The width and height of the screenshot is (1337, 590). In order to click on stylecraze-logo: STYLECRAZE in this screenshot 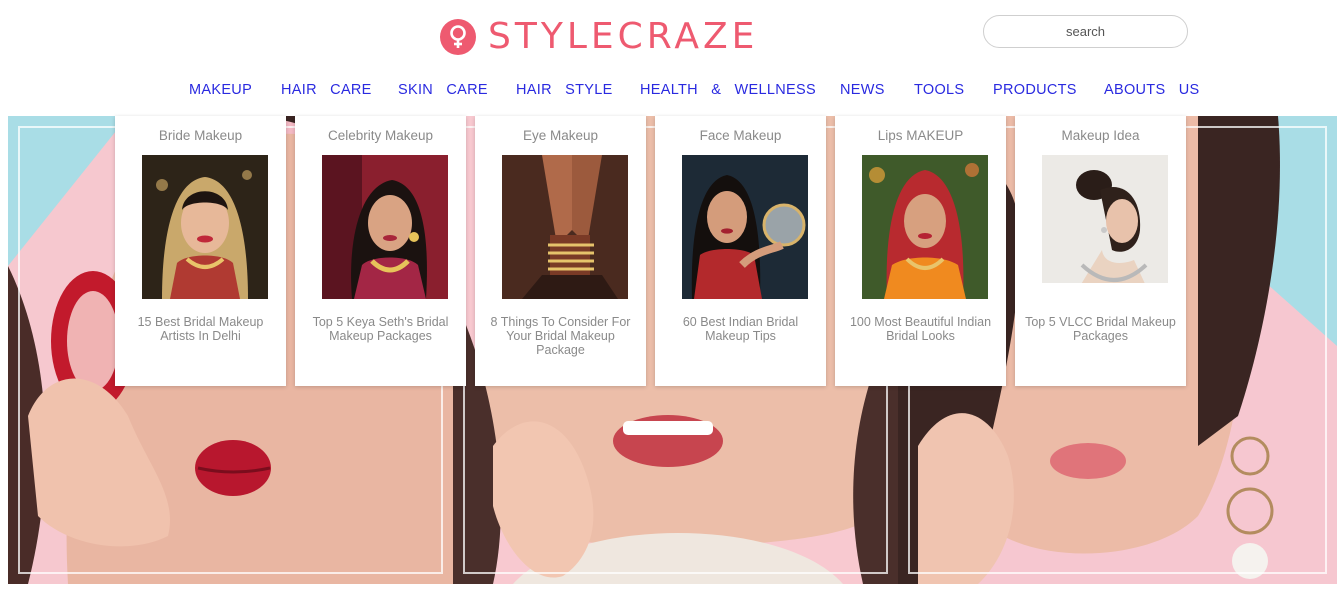, I will do `click(599, 37)`.